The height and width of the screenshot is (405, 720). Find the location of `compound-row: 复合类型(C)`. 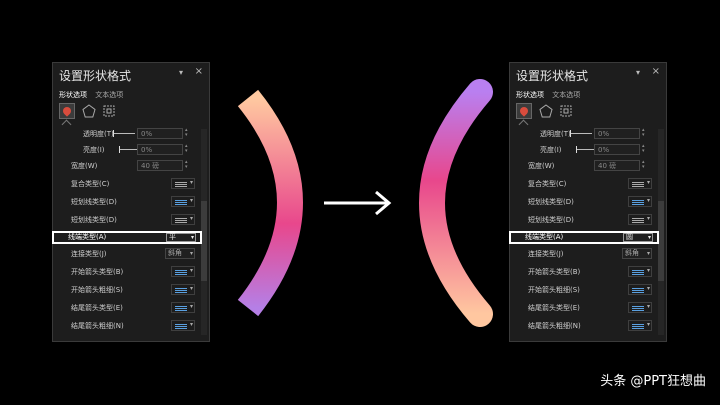

compound-row: 复合类型(C) is located at coordinates (127, 183).